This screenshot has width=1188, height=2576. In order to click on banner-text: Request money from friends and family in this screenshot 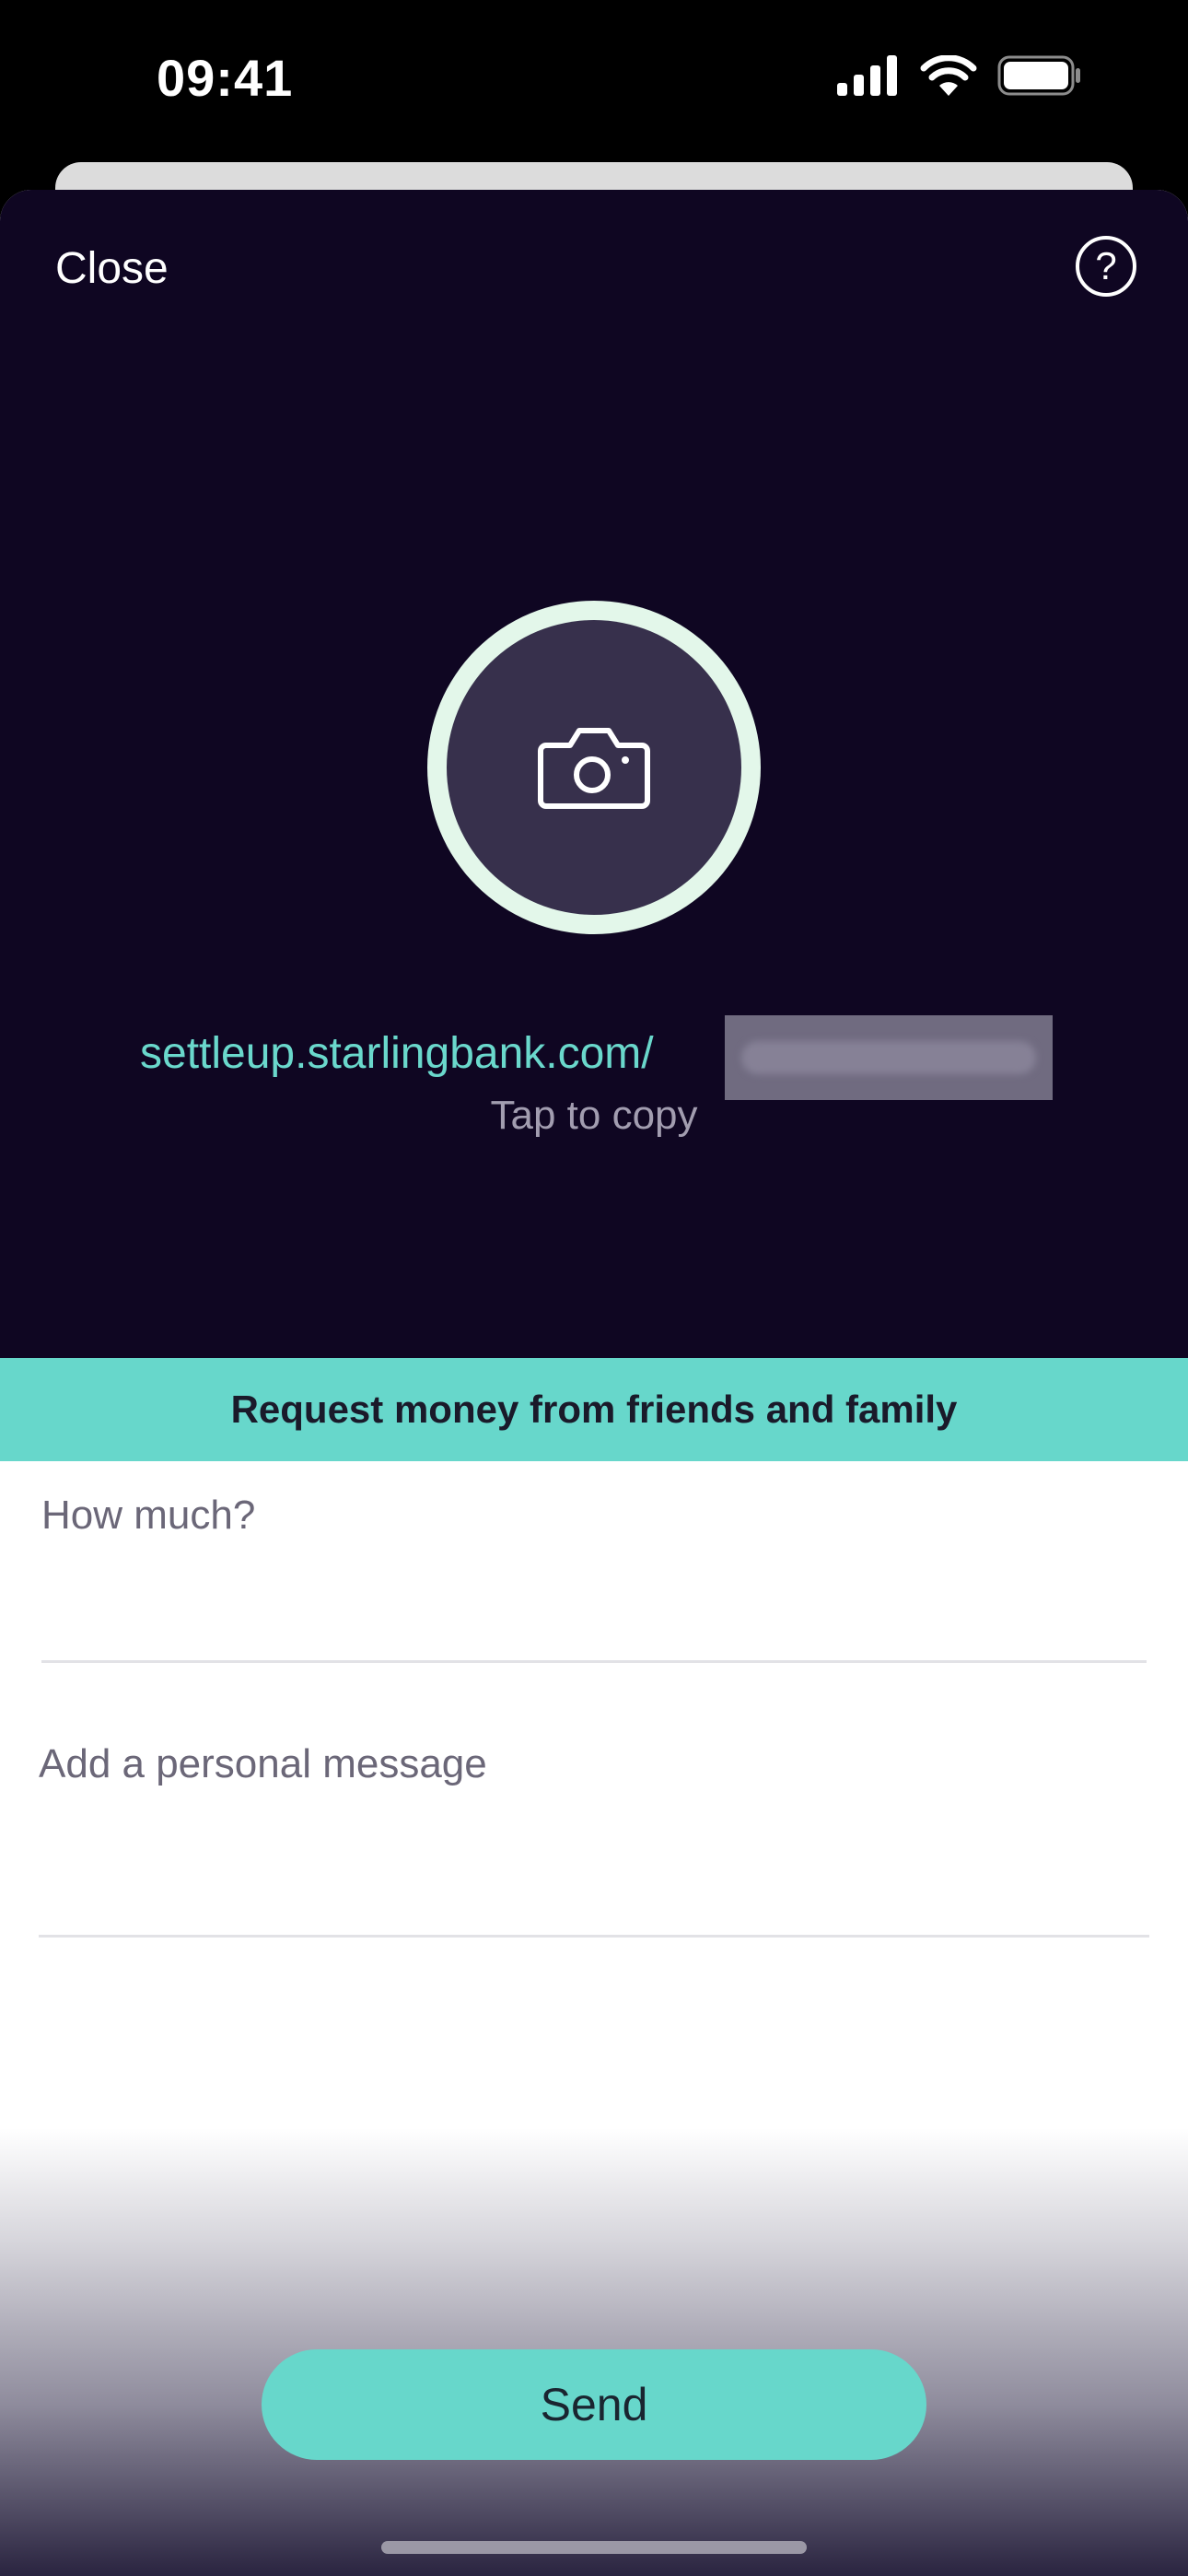, I will do `click(594, 1409)`.